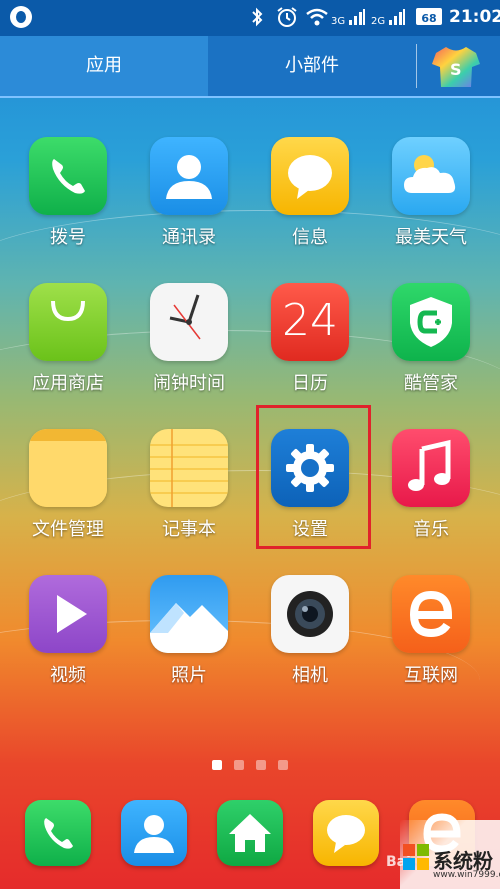 This screenshot has width=500, height=889. I want to click on calendar-icon: 24, so click(310, 322).